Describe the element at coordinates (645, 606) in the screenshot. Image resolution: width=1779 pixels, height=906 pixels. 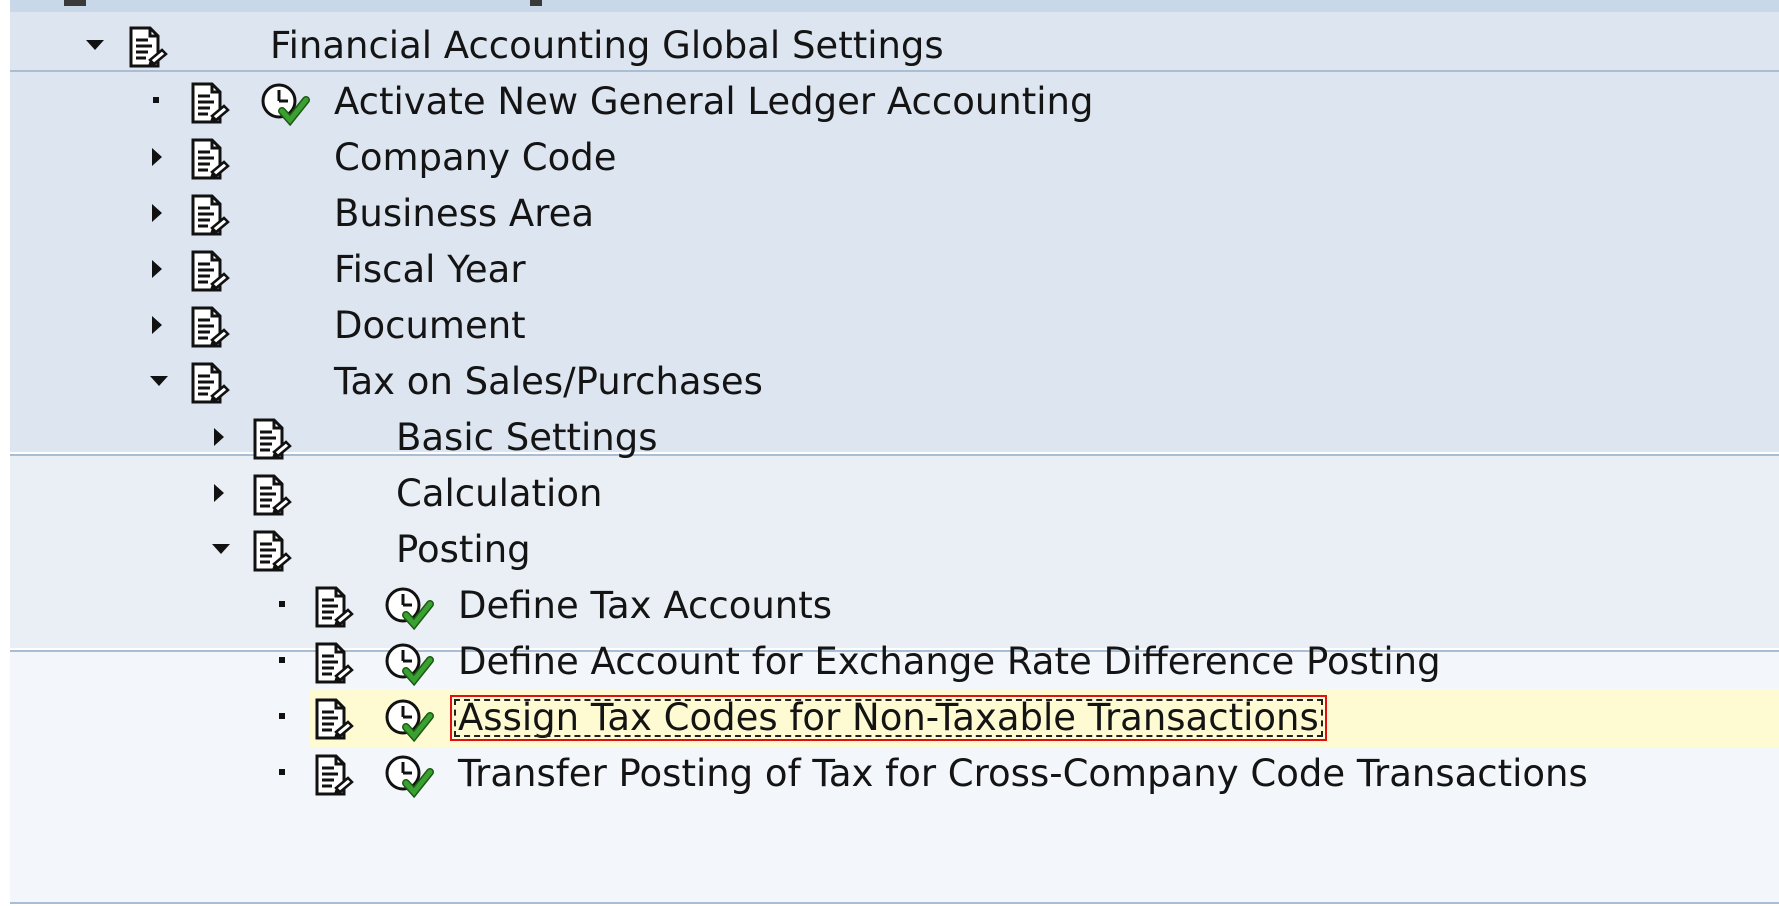
I see `tree-label: Define Tax Accounts` at that location.